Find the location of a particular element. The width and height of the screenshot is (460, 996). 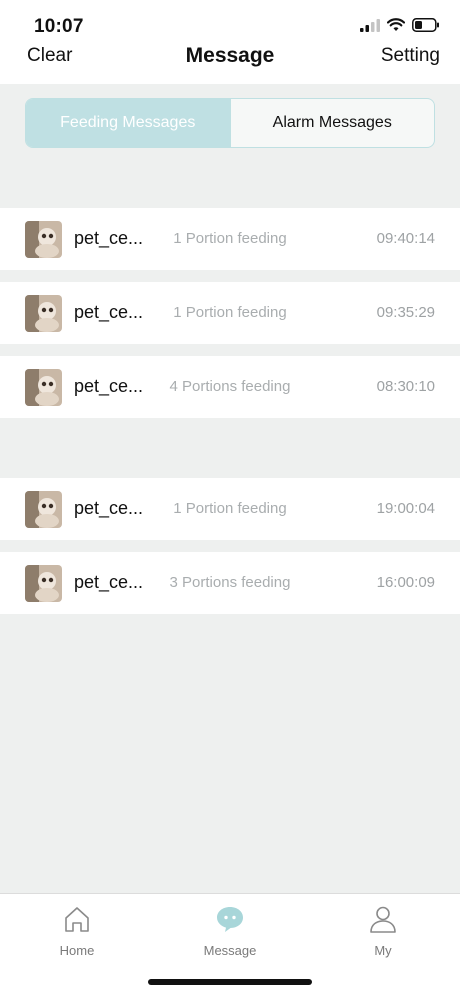

feeding-time: 08:30:10 is located at coordinates (405, 386).